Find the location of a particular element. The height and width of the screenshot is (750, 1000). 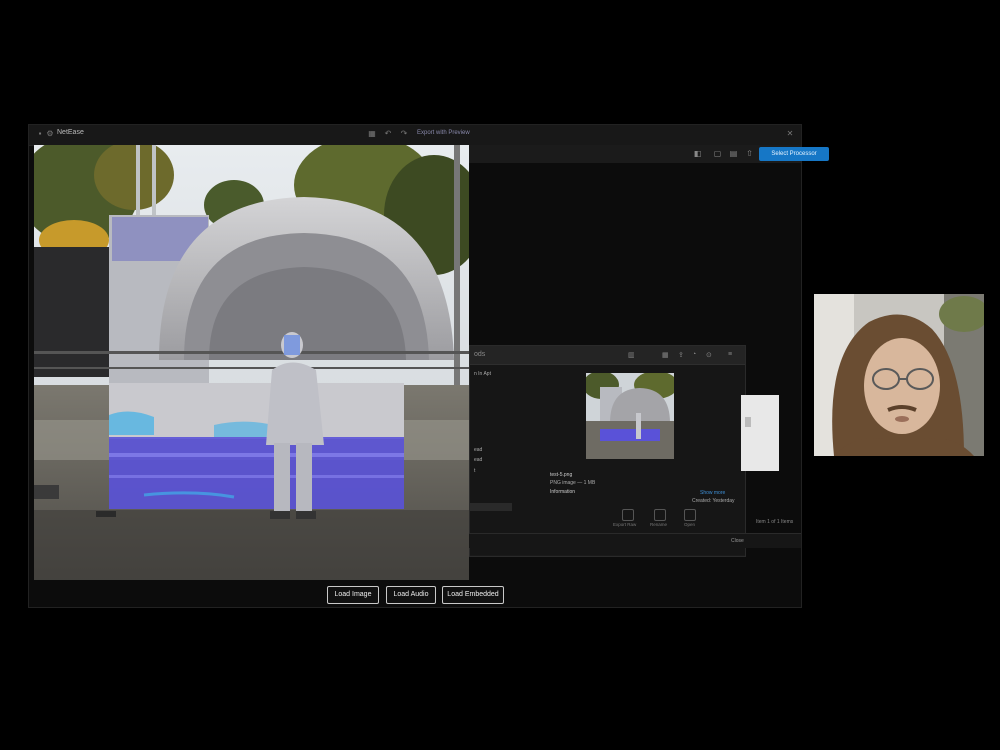

grid-icon: ▦ is located at coordinates (372, 134).